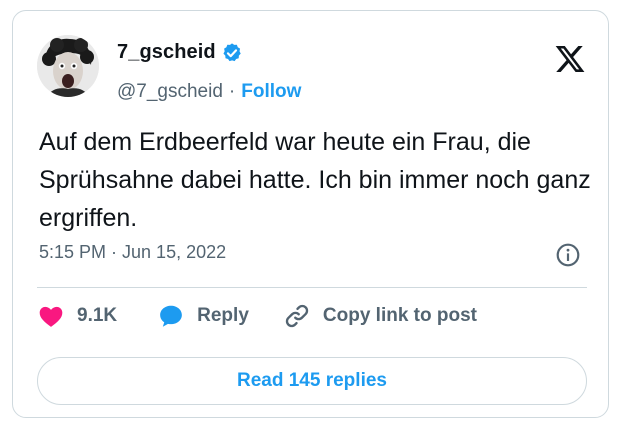  What do you see at coordinates (312, 287) in the screenshot?
I see `divider` at bounding box center [312, 287].